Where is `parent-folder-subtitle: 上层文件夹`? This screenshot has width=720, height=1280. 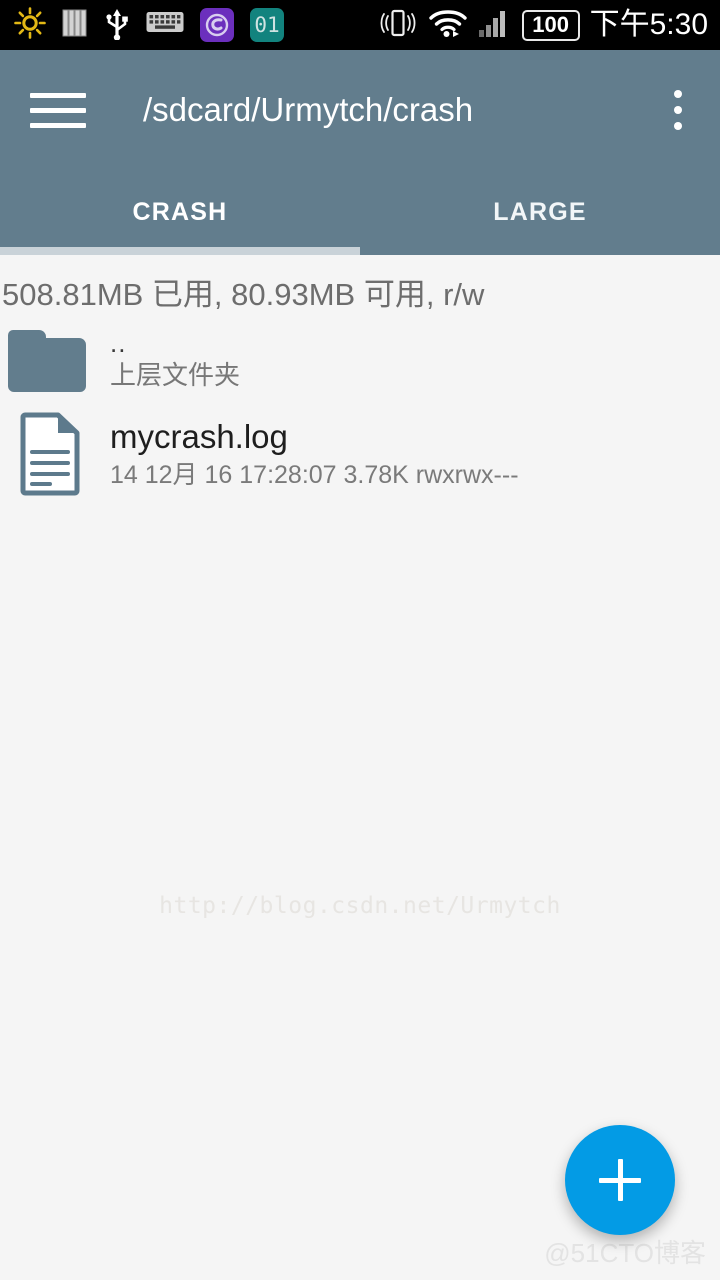
parent-folder-subtitle: 上层文件夹 is located at coordinates (175, 375).